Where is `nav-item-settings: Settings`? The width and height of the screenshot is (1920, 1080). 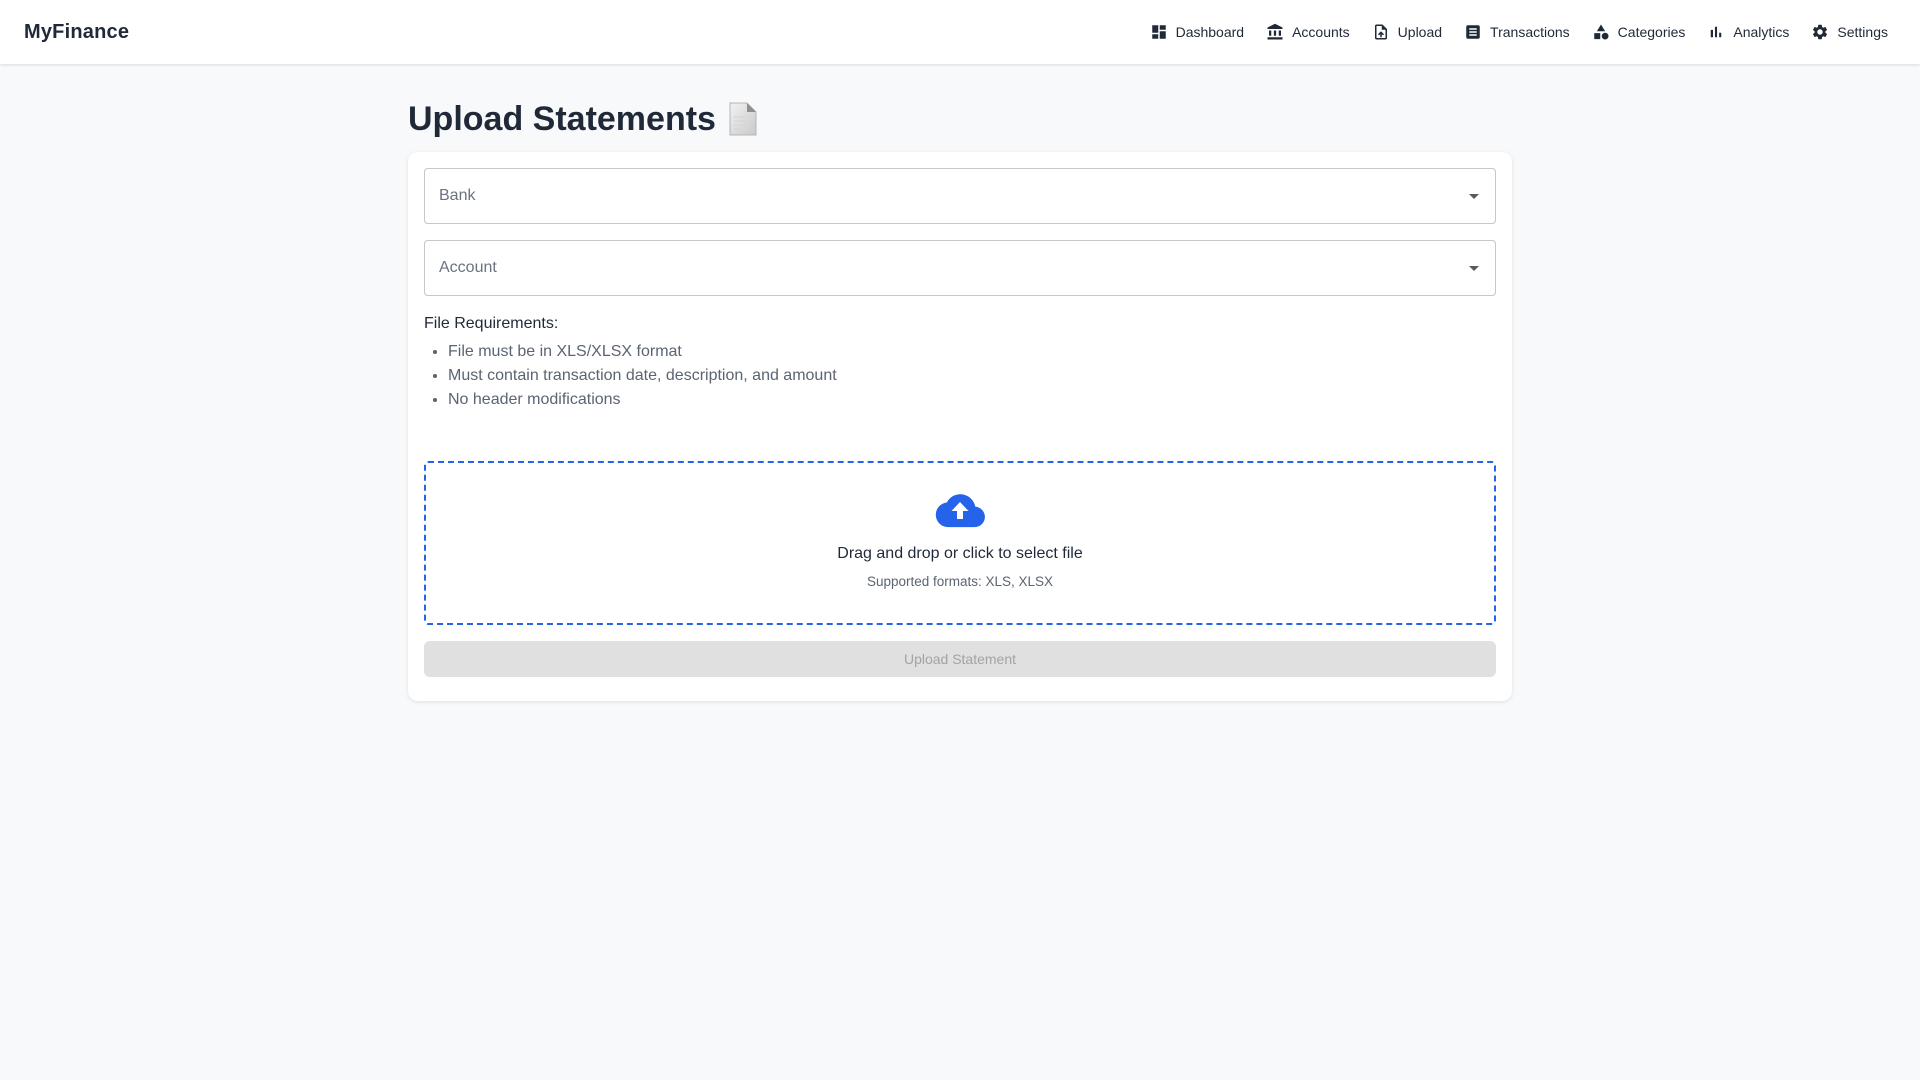 nav-item-settings: Settings is located at coordinates (1849, 32).